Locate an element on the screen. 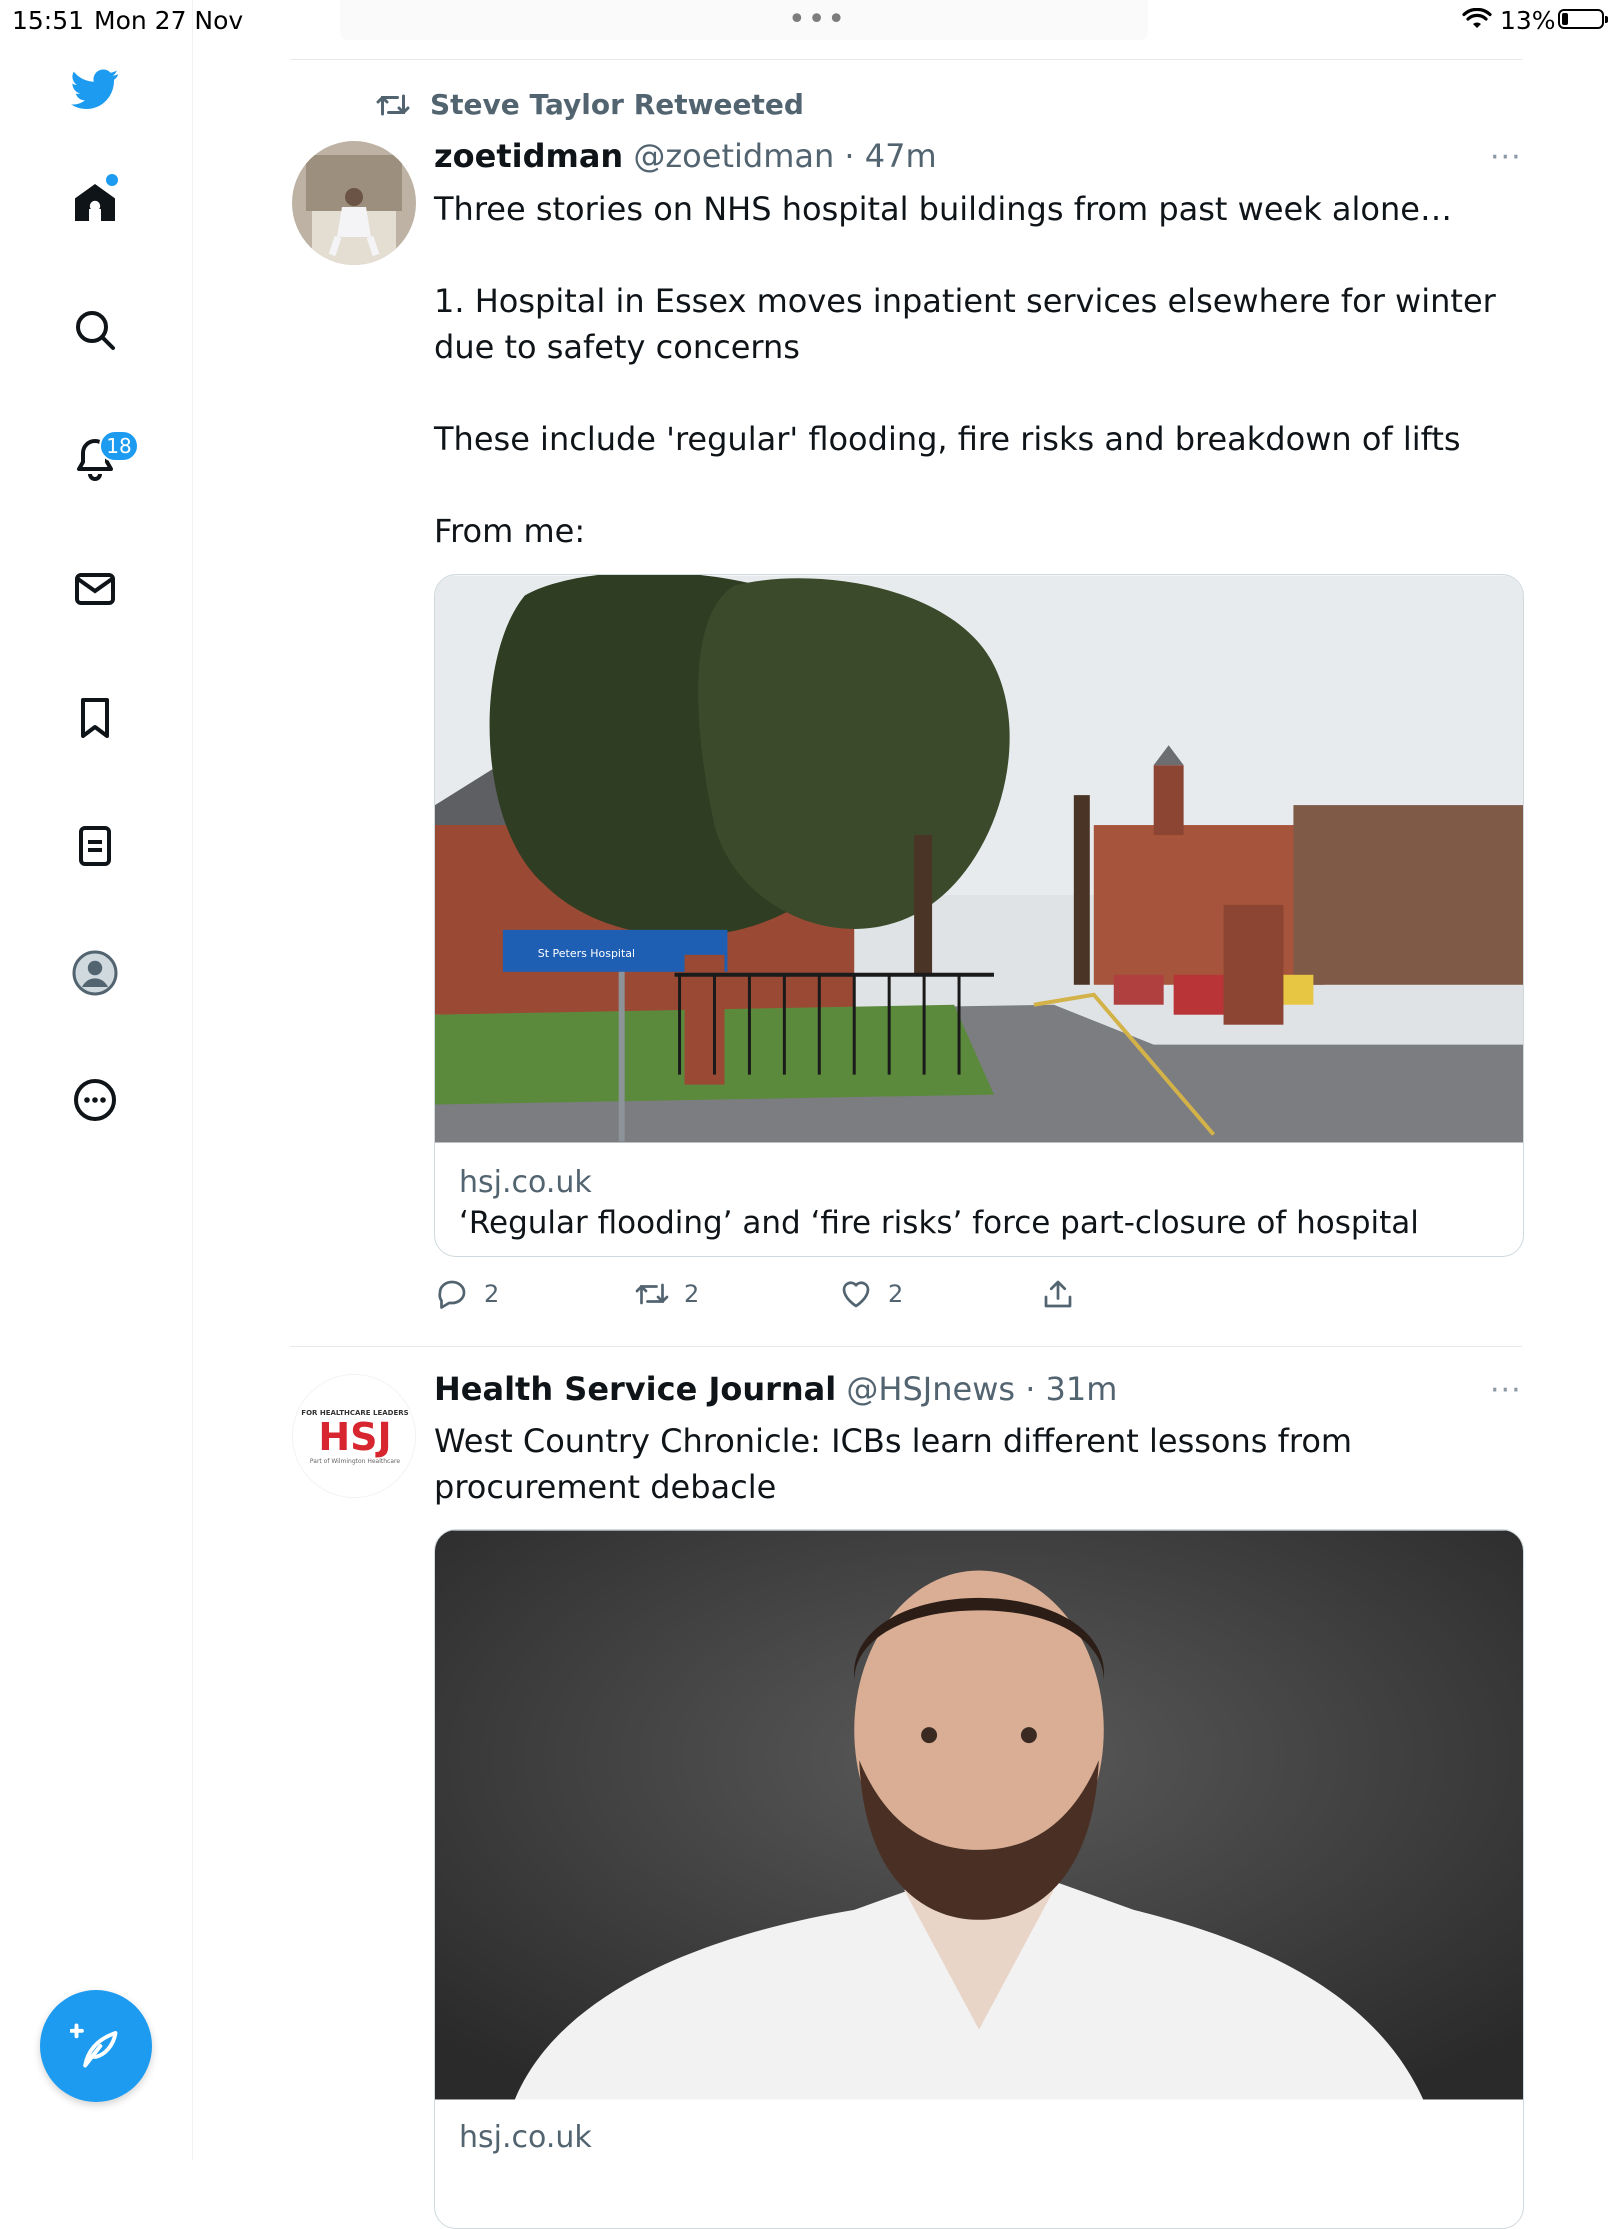  tweet-header: zoetidman @zoetidman · 47m is located at coordinates (685, 156).